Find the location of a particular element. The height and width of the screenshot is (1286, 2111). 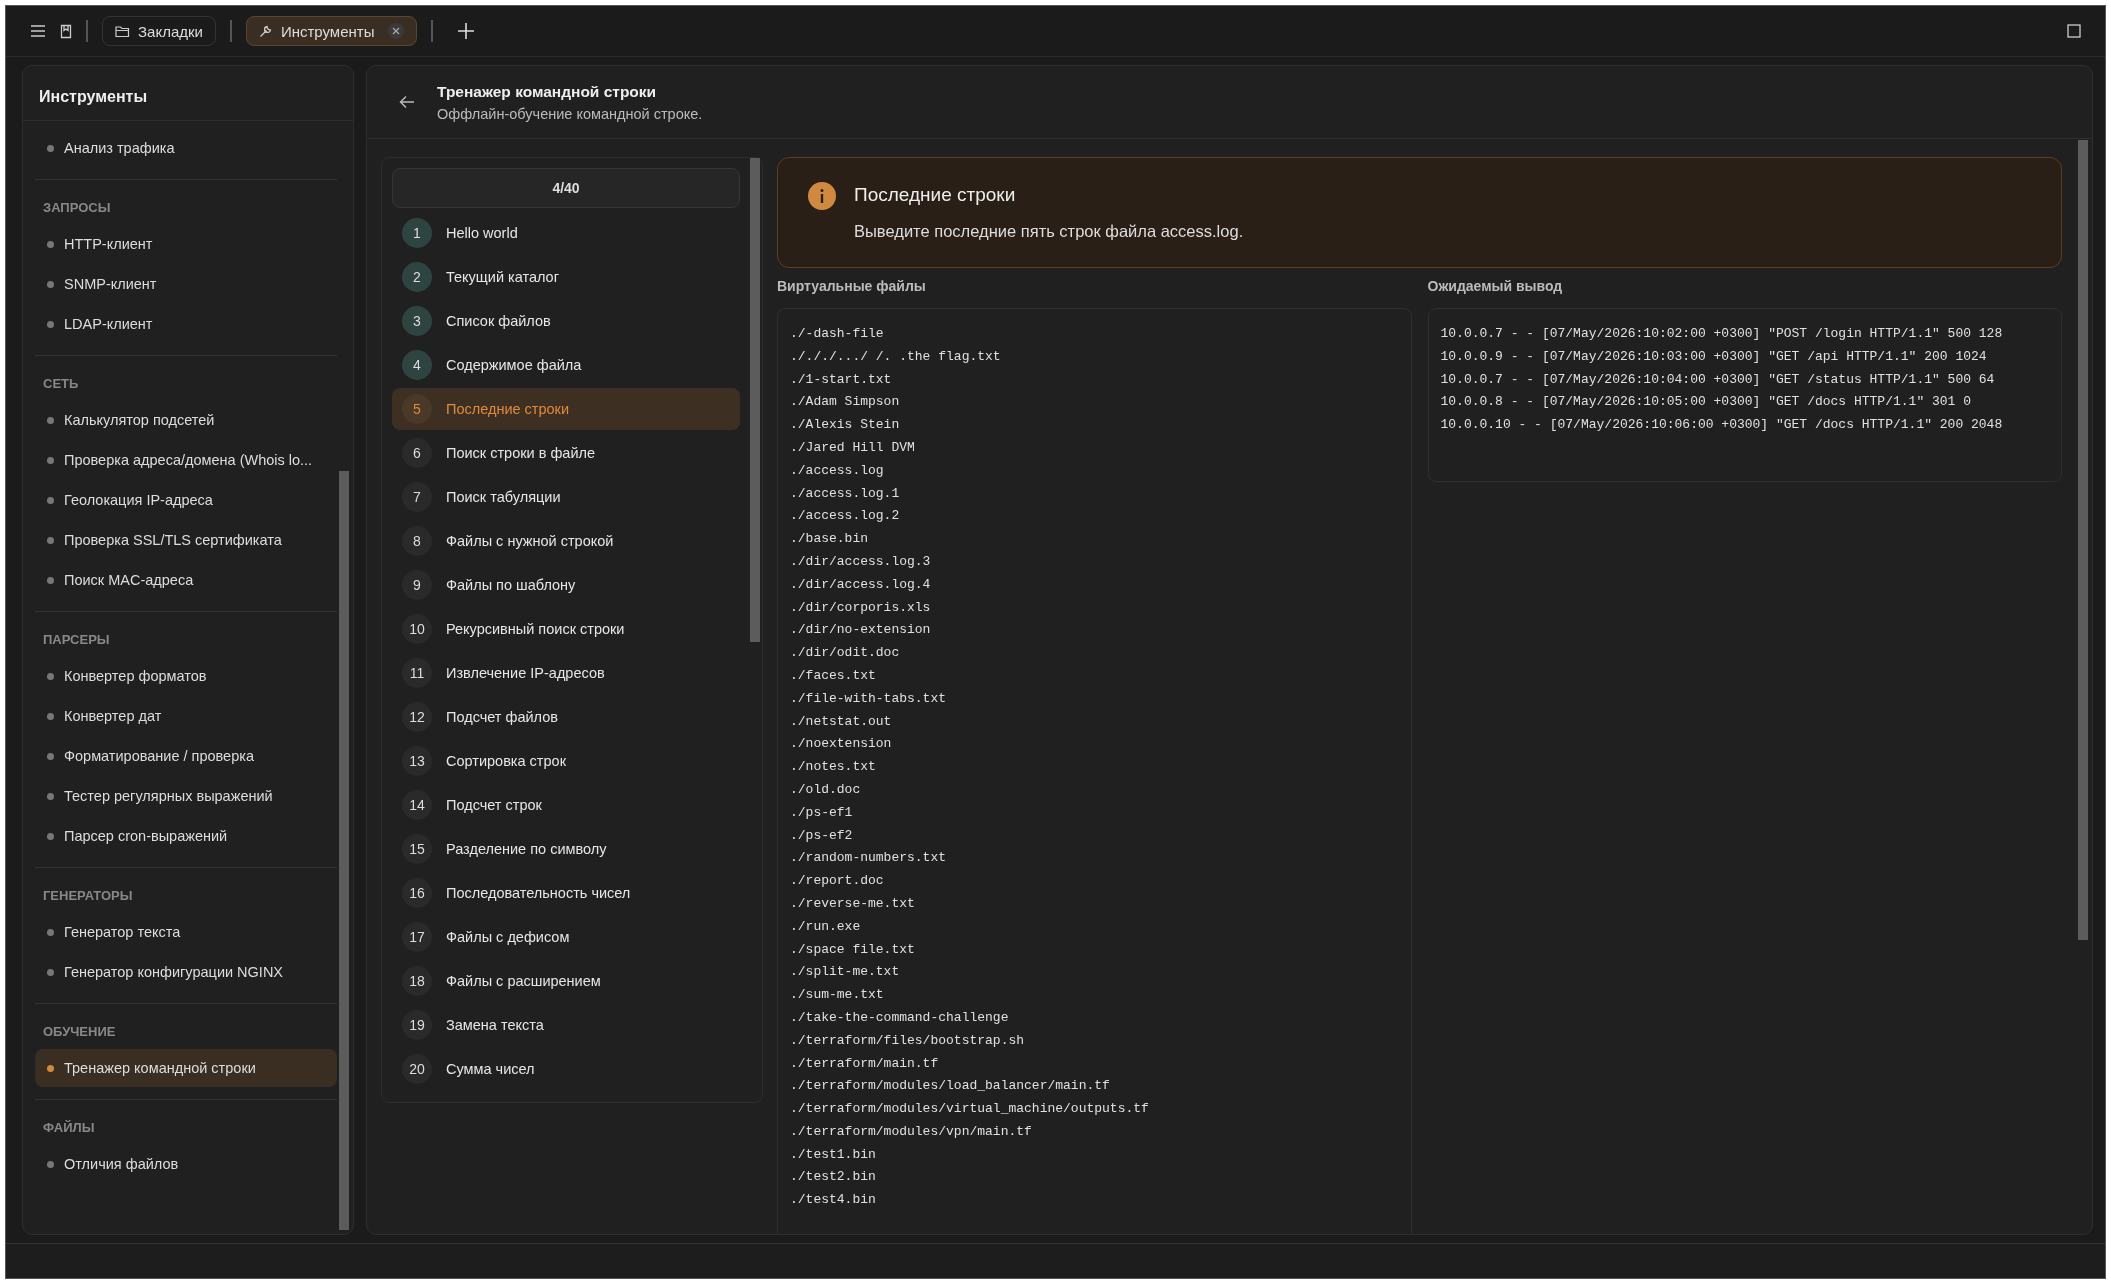

task-item: 7 Поиск табуляции is located at coordinates (566, 497).